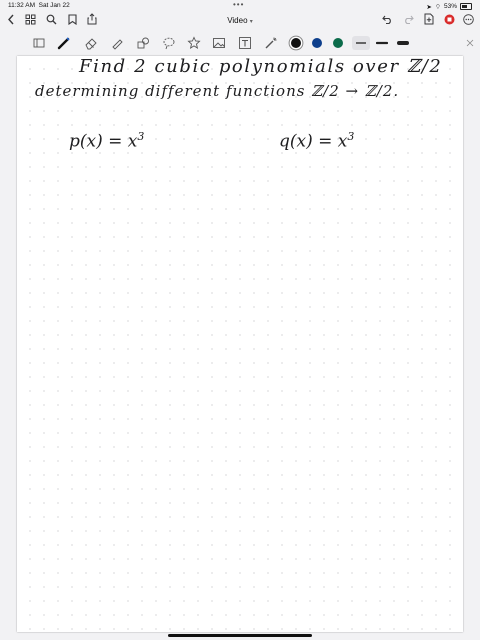 This screenshot has height=640, width=480. What do you see at coordinates (361, 43) in the screenshot?
I see `stroke-thin-icon` at bounding box center [361, 43].